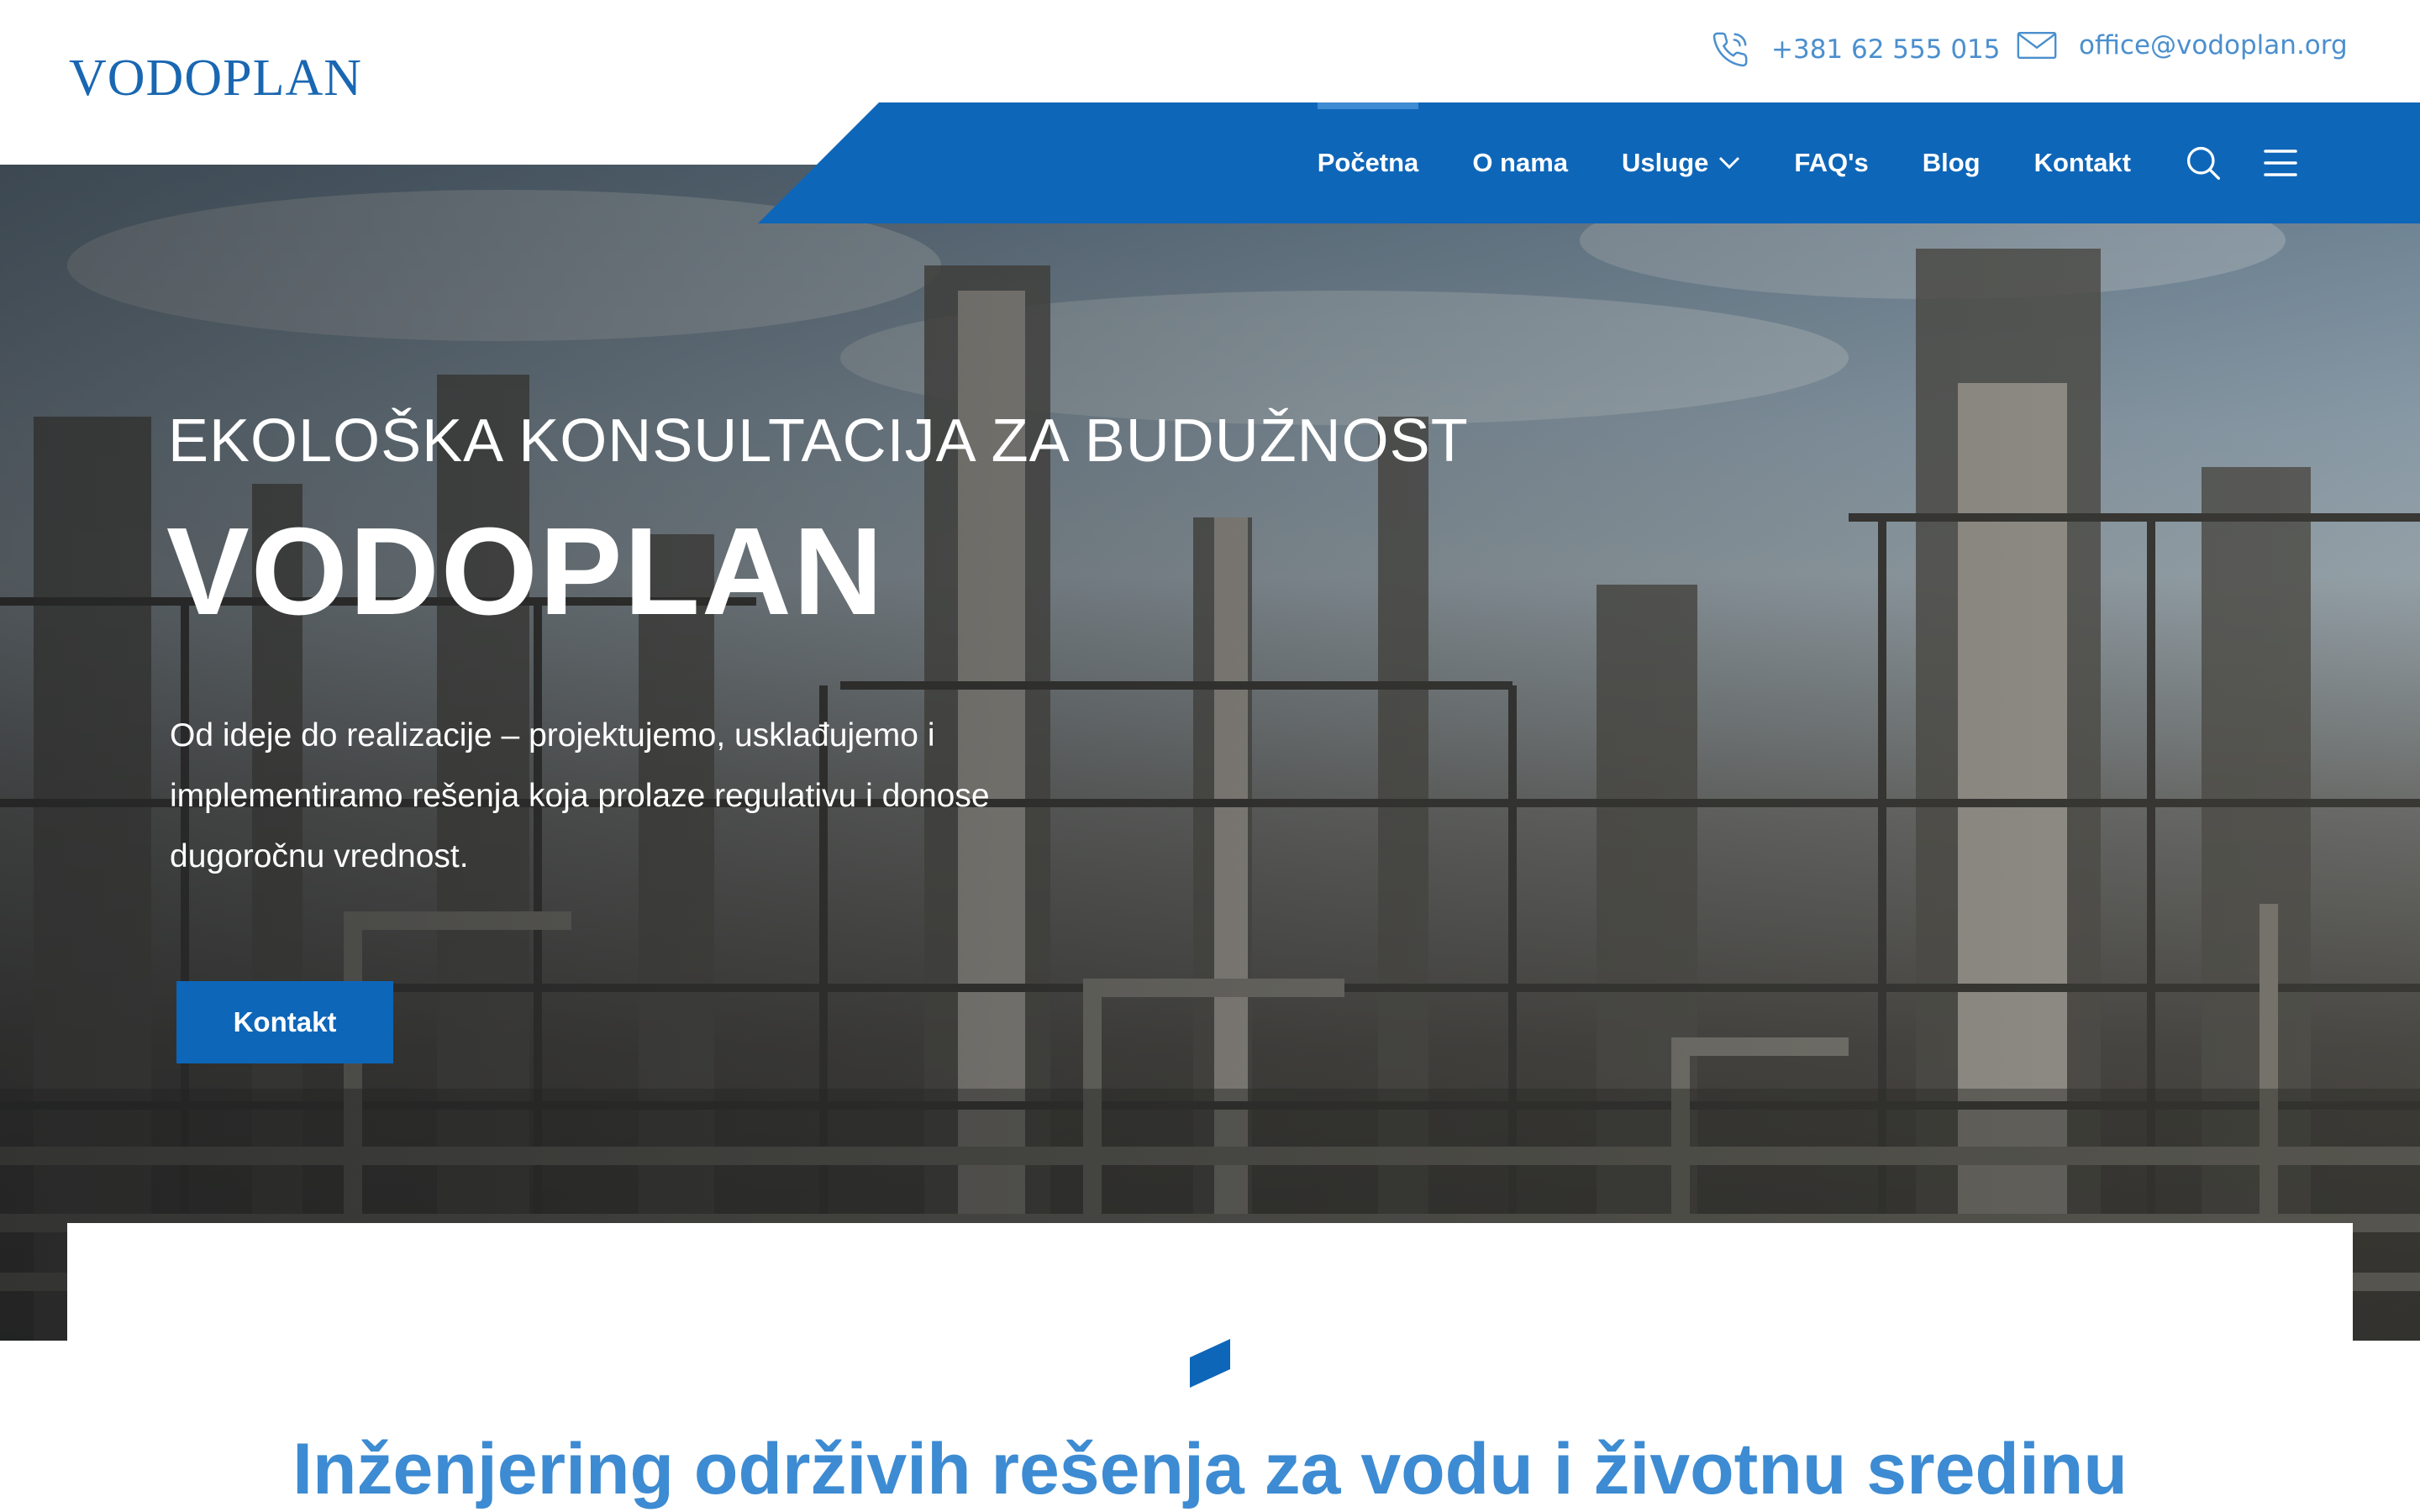 The height and width of the screenshot is (1512, 2420). I want to click on contact-phone: +381 62 555 015, so click(1856, 49).